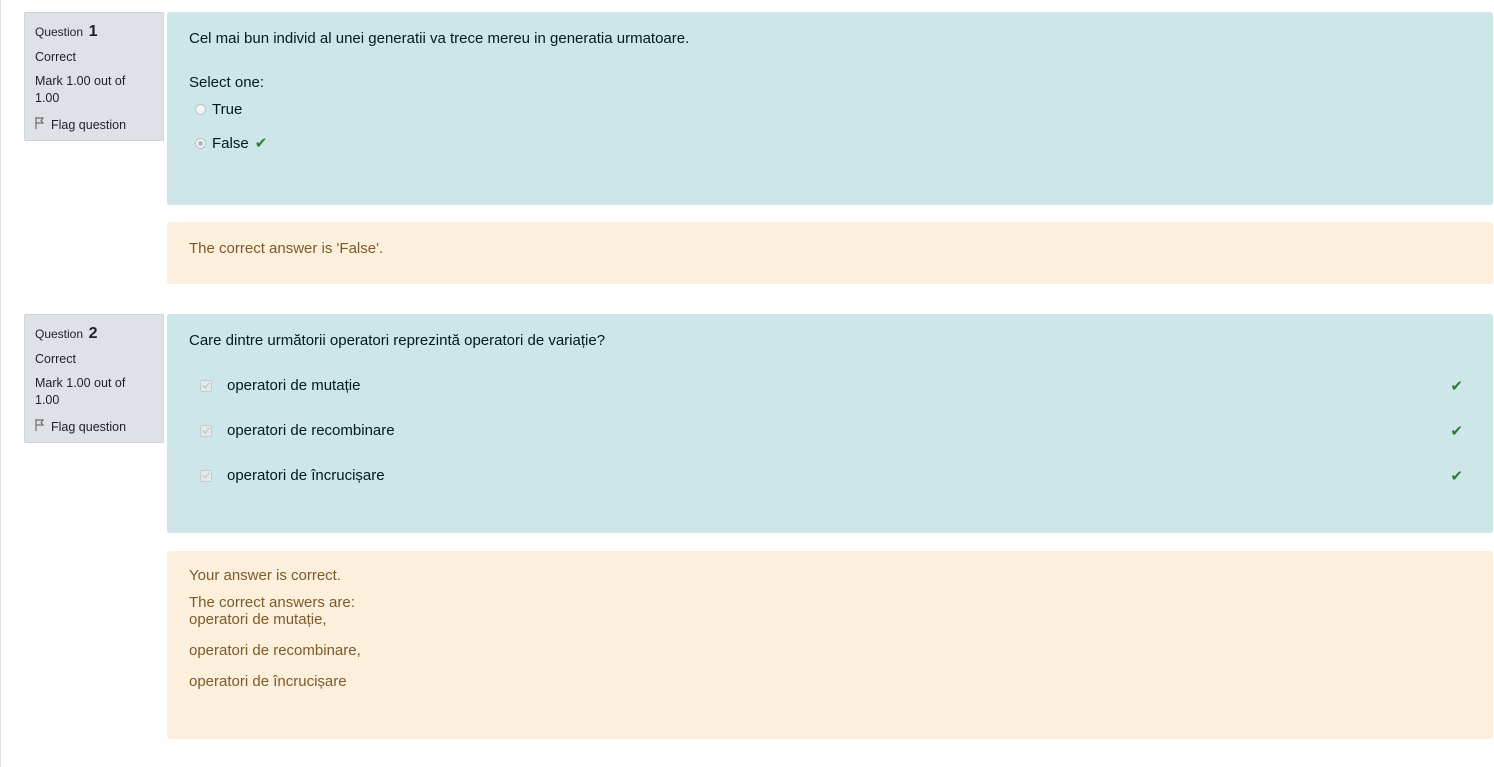  I want to click on page-left-border, so click(0, 383).